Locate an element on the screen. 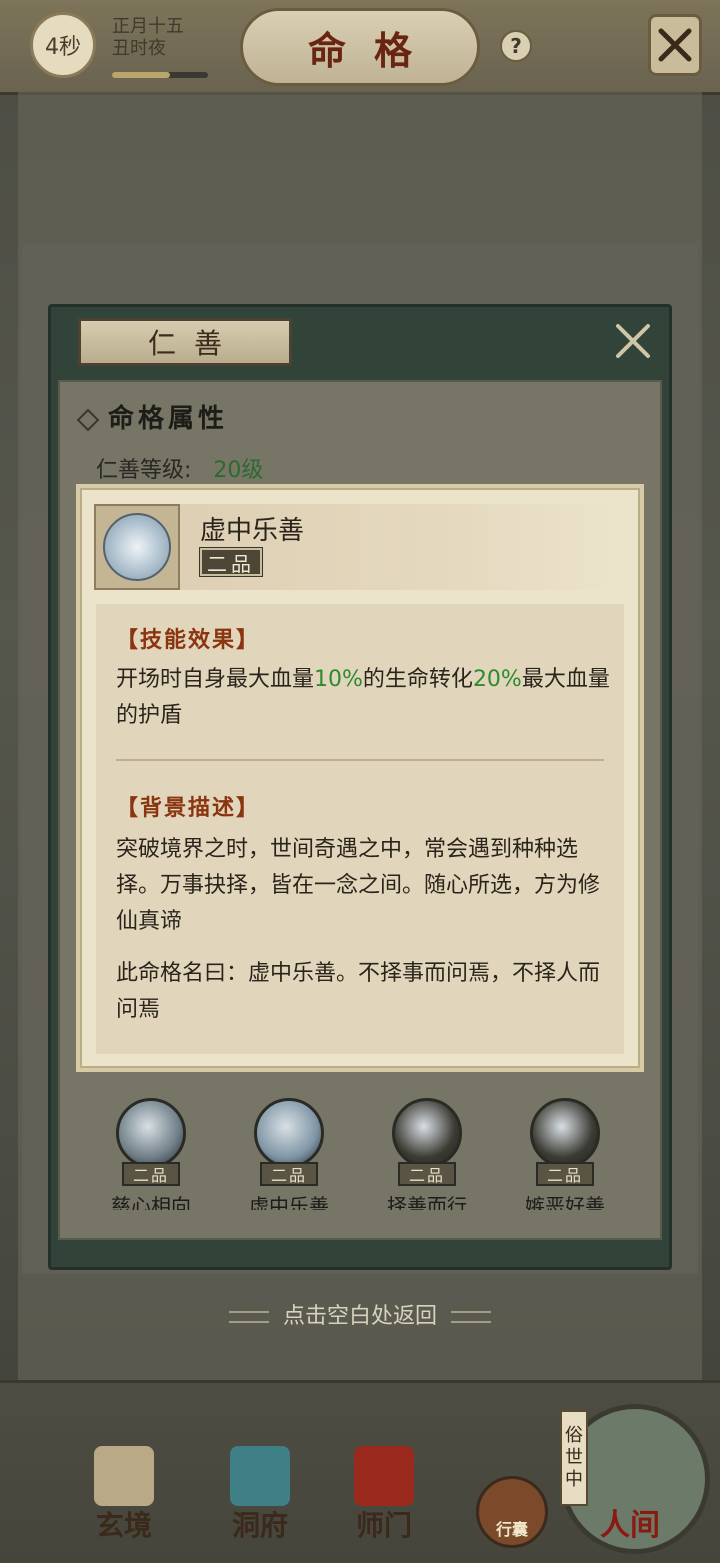 Image resolution: width=720 pixels, height=1563 pixels. effect-text-part: 开场时自身最大血量 is located at coordinates (215, 679).